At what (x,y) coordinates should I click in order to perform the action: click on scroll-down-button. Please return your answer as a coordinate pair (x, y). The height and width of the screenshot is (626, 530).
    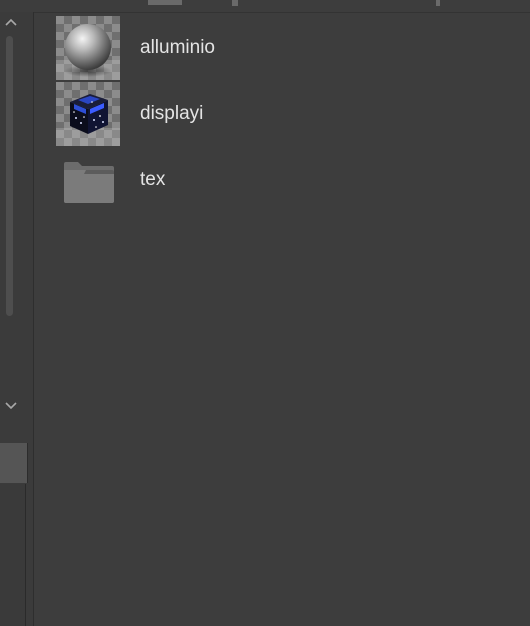
    Looking at the image, I should click on (11, 408).